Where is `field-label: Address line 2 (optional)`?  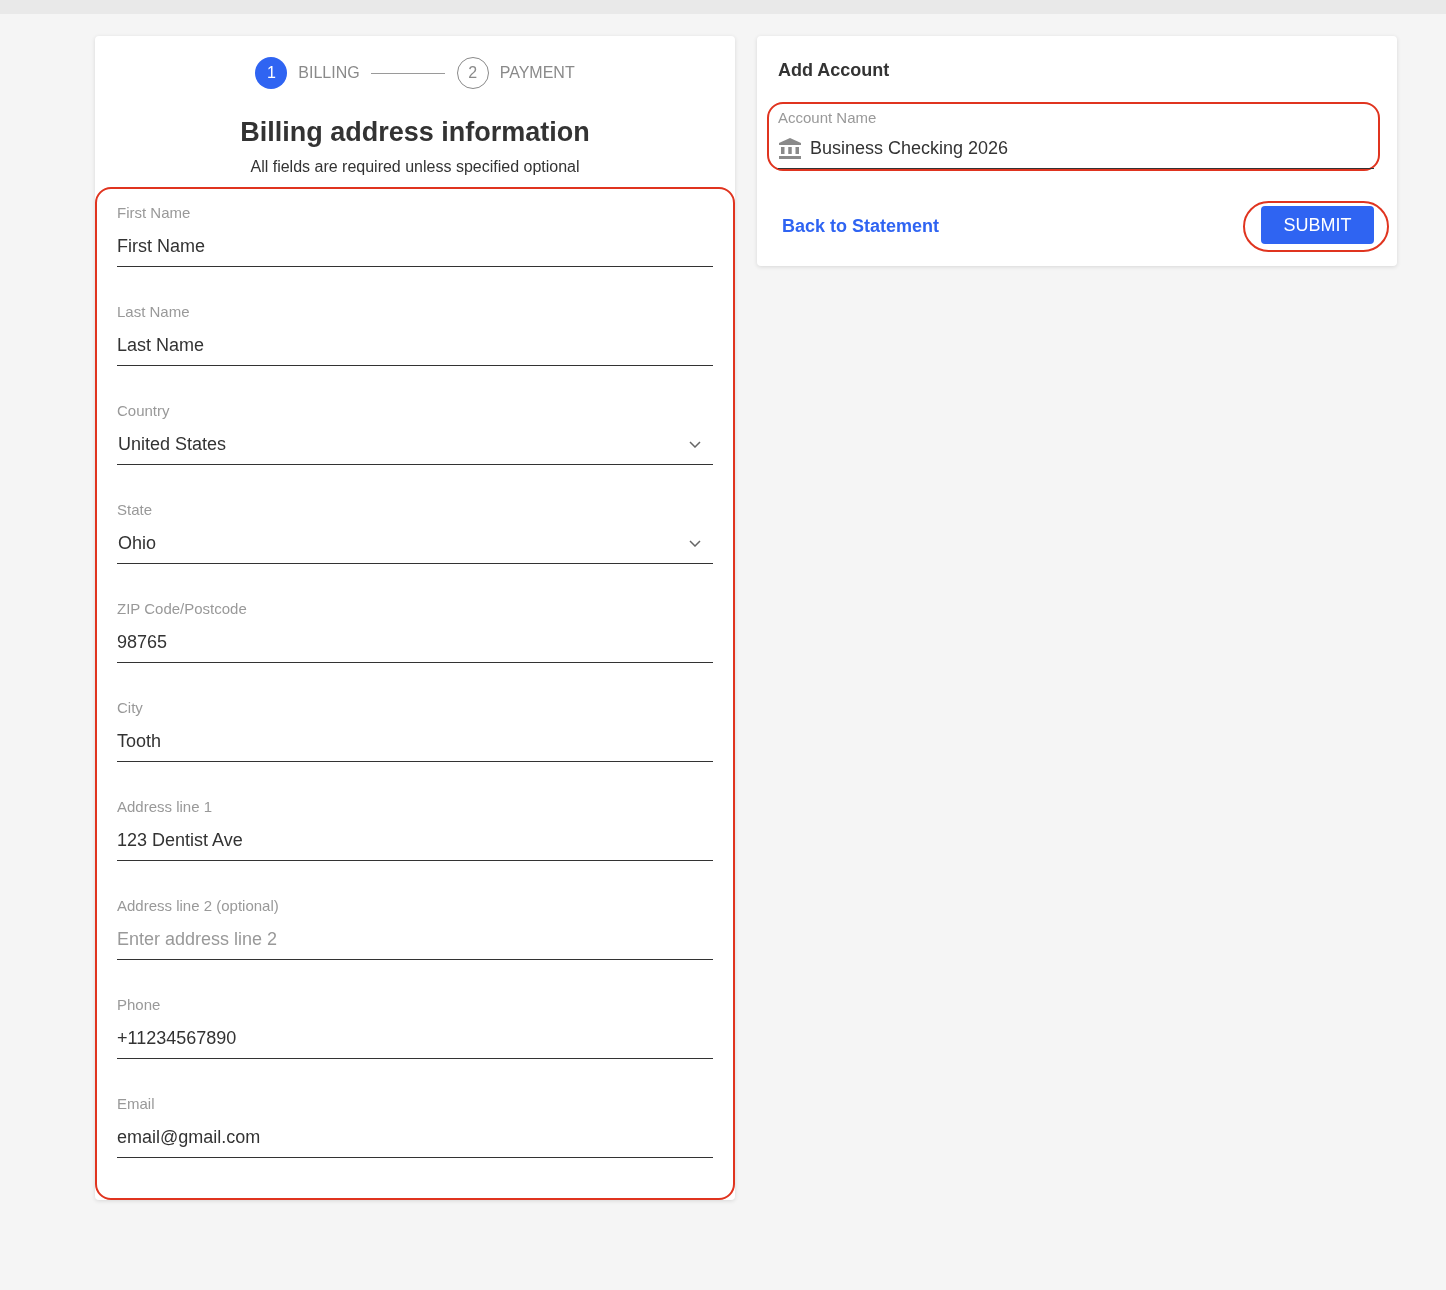
field-label: Address line 2 (optional) is located at coordinates (198, 906).